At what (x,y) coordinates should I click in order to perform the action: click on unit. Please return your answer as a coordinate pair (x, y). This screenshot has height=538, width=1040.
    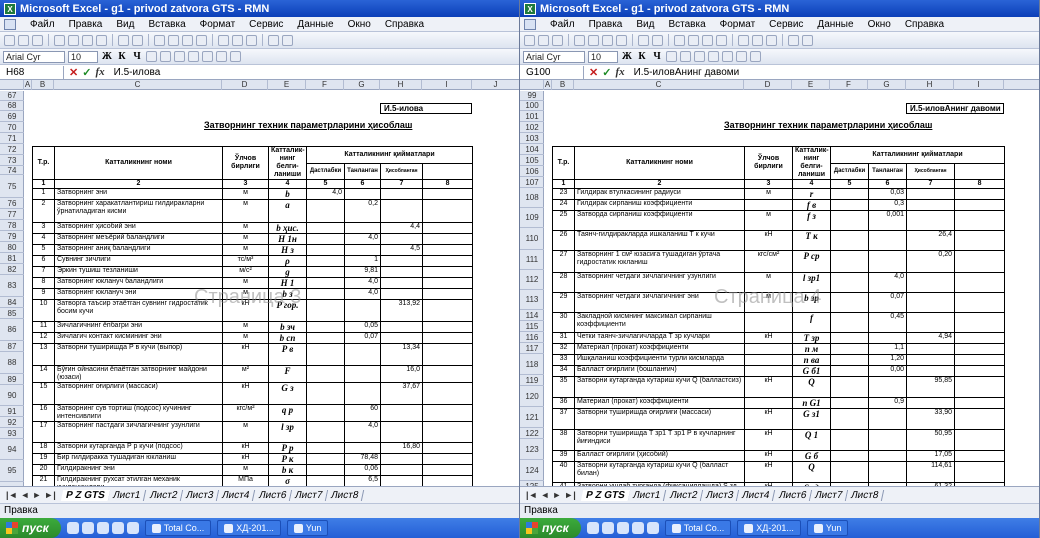
    Looking at the image, I should click on (768, 205).